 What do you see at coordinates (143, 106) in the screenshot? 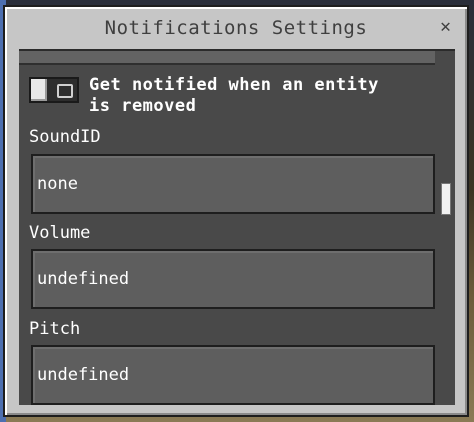
I see `toggle-label-line-2: is removed` at bounding box center [143, 106].